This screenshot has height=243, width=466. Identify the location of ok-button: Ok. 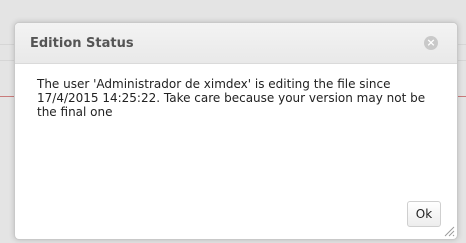
(424, 214).